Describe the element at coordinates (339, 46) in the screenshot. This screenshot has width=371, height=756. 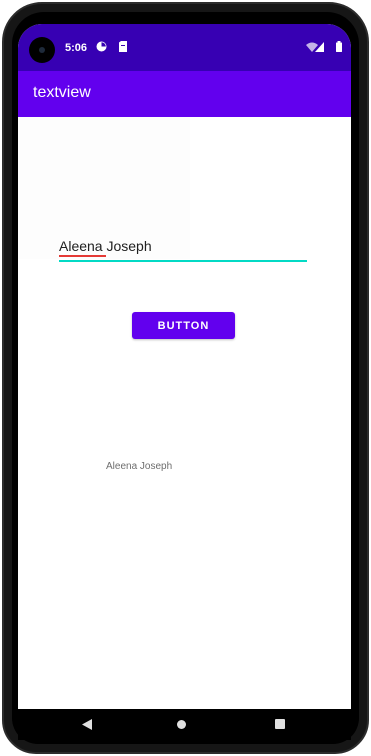
I see `battery-icon` at that location.